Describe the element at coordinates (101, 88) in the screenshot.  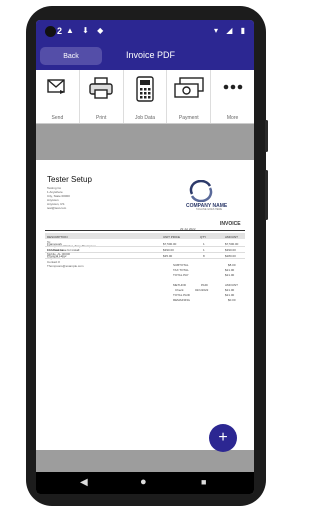
I see `printer-icon` at that location.